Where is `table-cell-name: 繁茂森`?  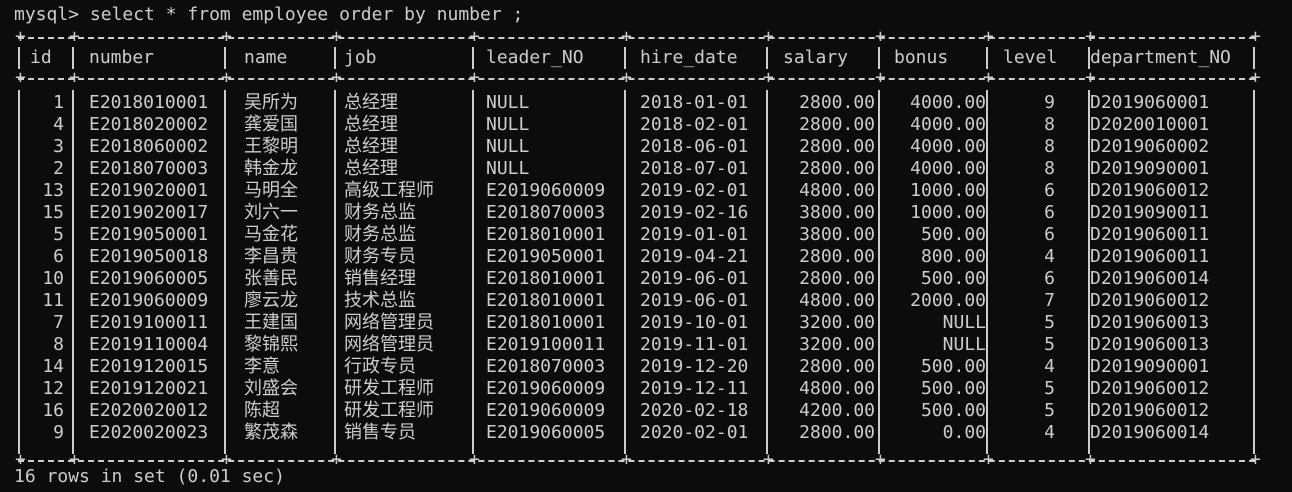 table-cell-name: 繁茂森 is located at coordinates (271, 432).